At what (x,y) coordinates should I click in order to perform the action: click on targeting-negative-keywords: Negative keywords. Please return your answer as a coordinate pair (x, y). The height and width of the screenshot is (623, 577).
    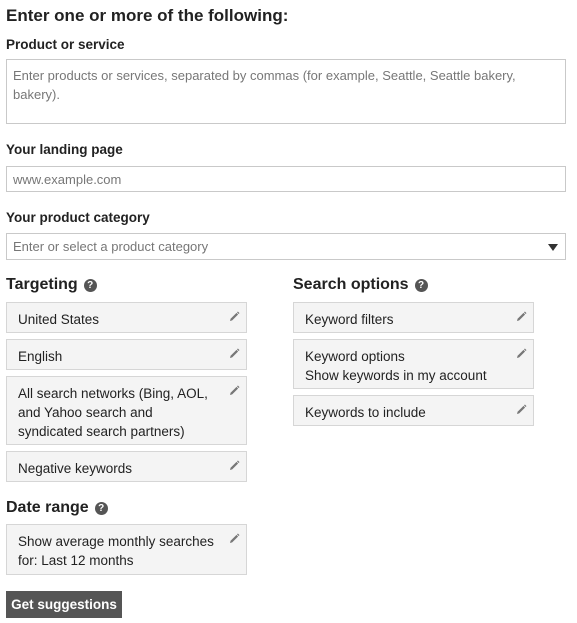
    Looking at the image, I should click on (126, 466).